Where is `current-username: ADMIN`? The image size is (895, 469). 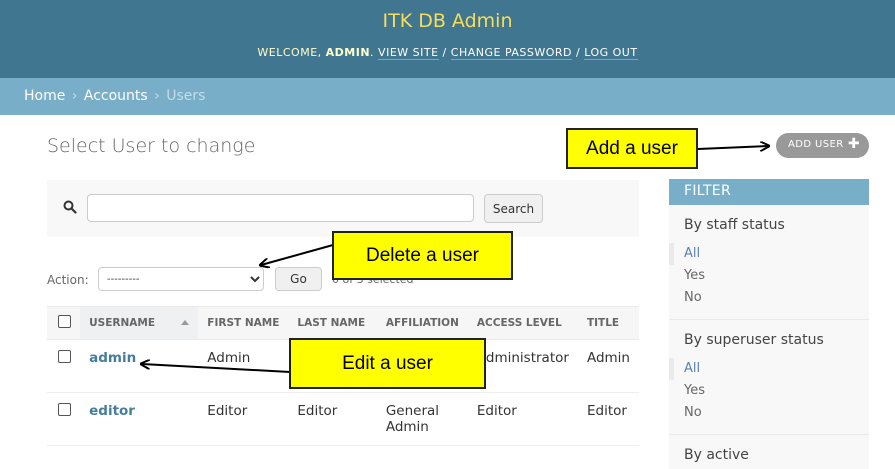
current-username: ADMIN is located at coordinates (348, 52).